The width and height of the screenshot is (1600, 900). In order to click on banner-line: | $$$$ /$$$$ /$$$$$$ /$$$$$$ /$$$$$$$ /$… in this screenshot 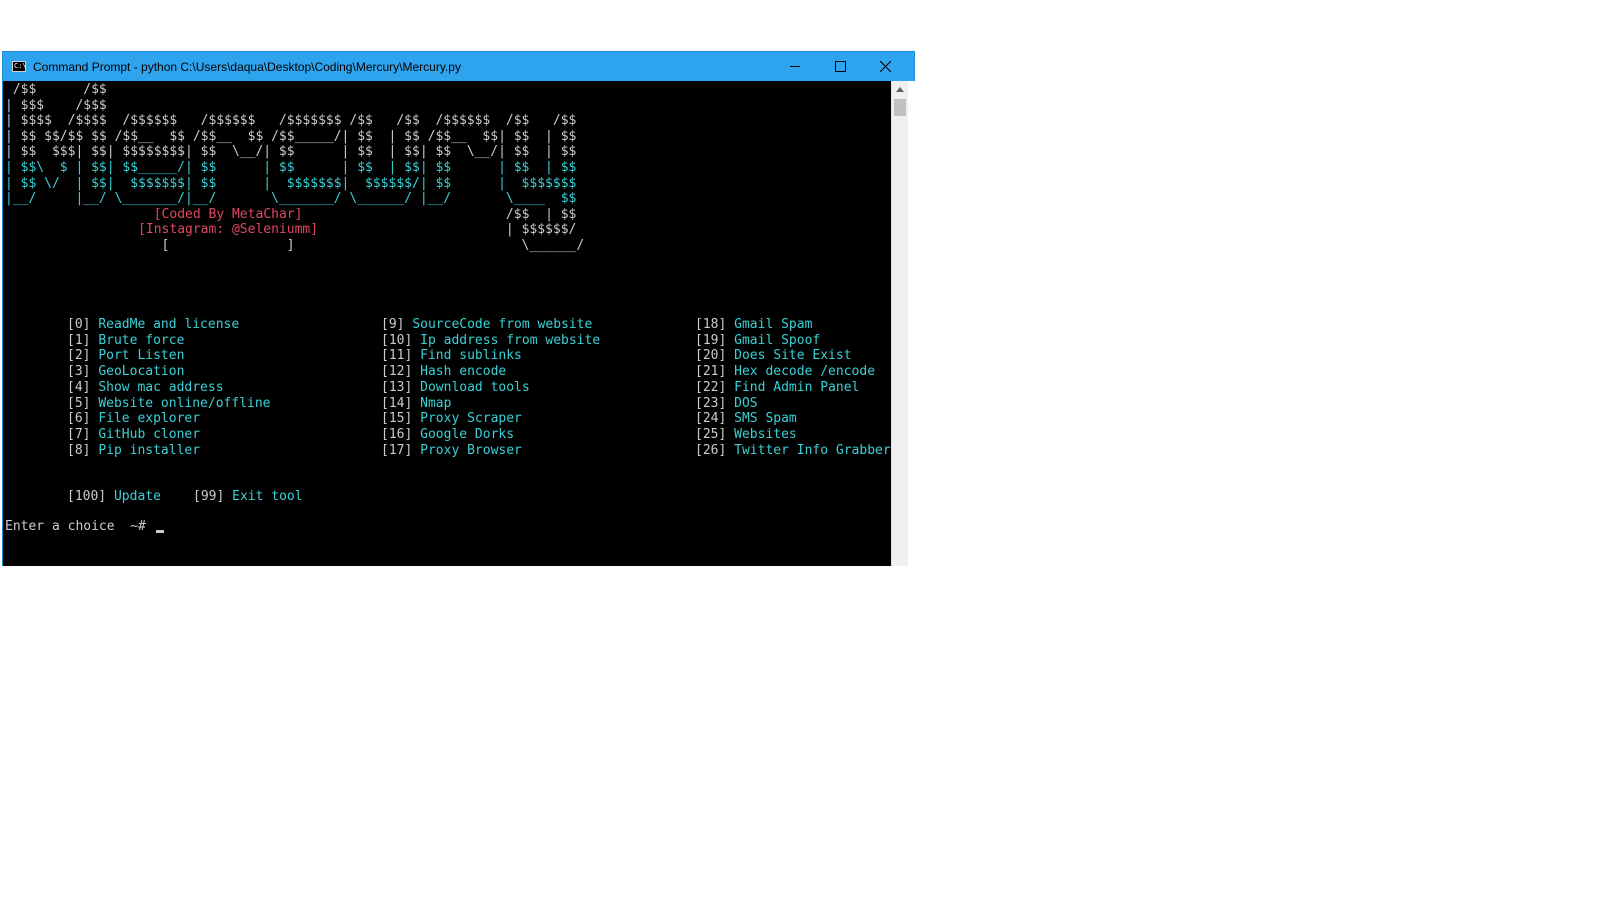, I will do `click(290, 121)`.